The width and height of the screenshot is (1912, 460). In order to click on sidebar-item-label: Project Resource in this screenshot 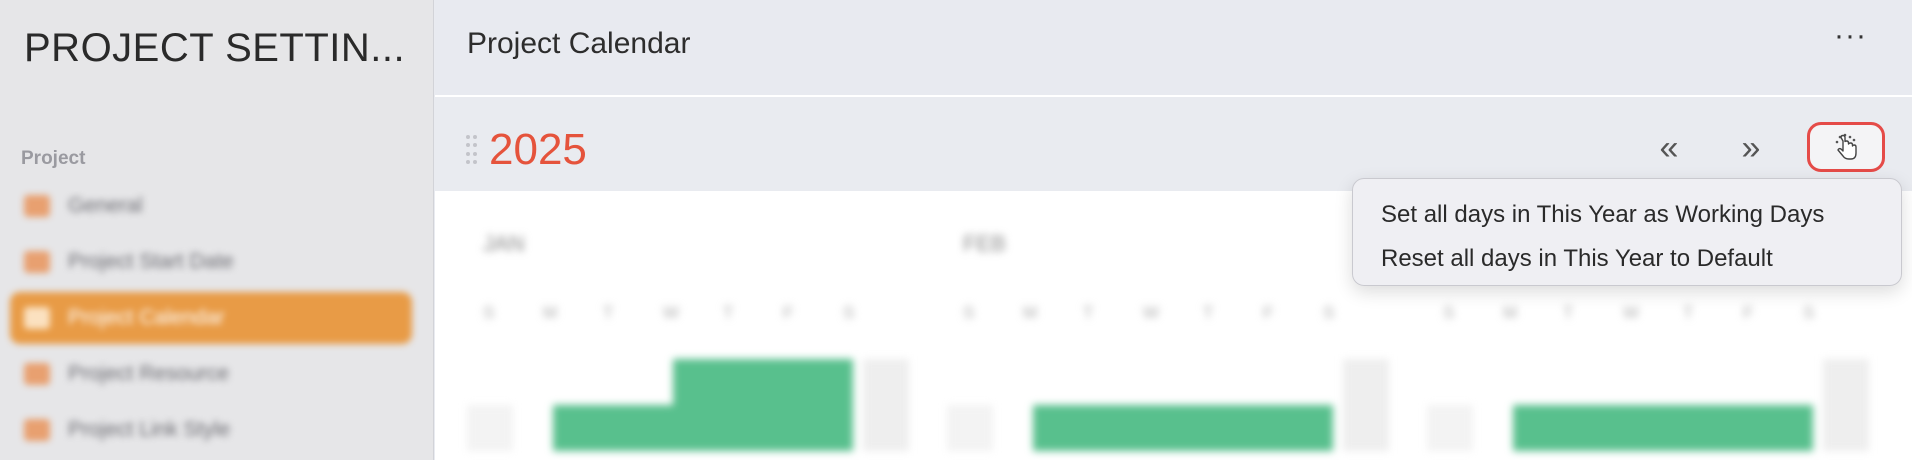, I will do `click(149, 373)`.